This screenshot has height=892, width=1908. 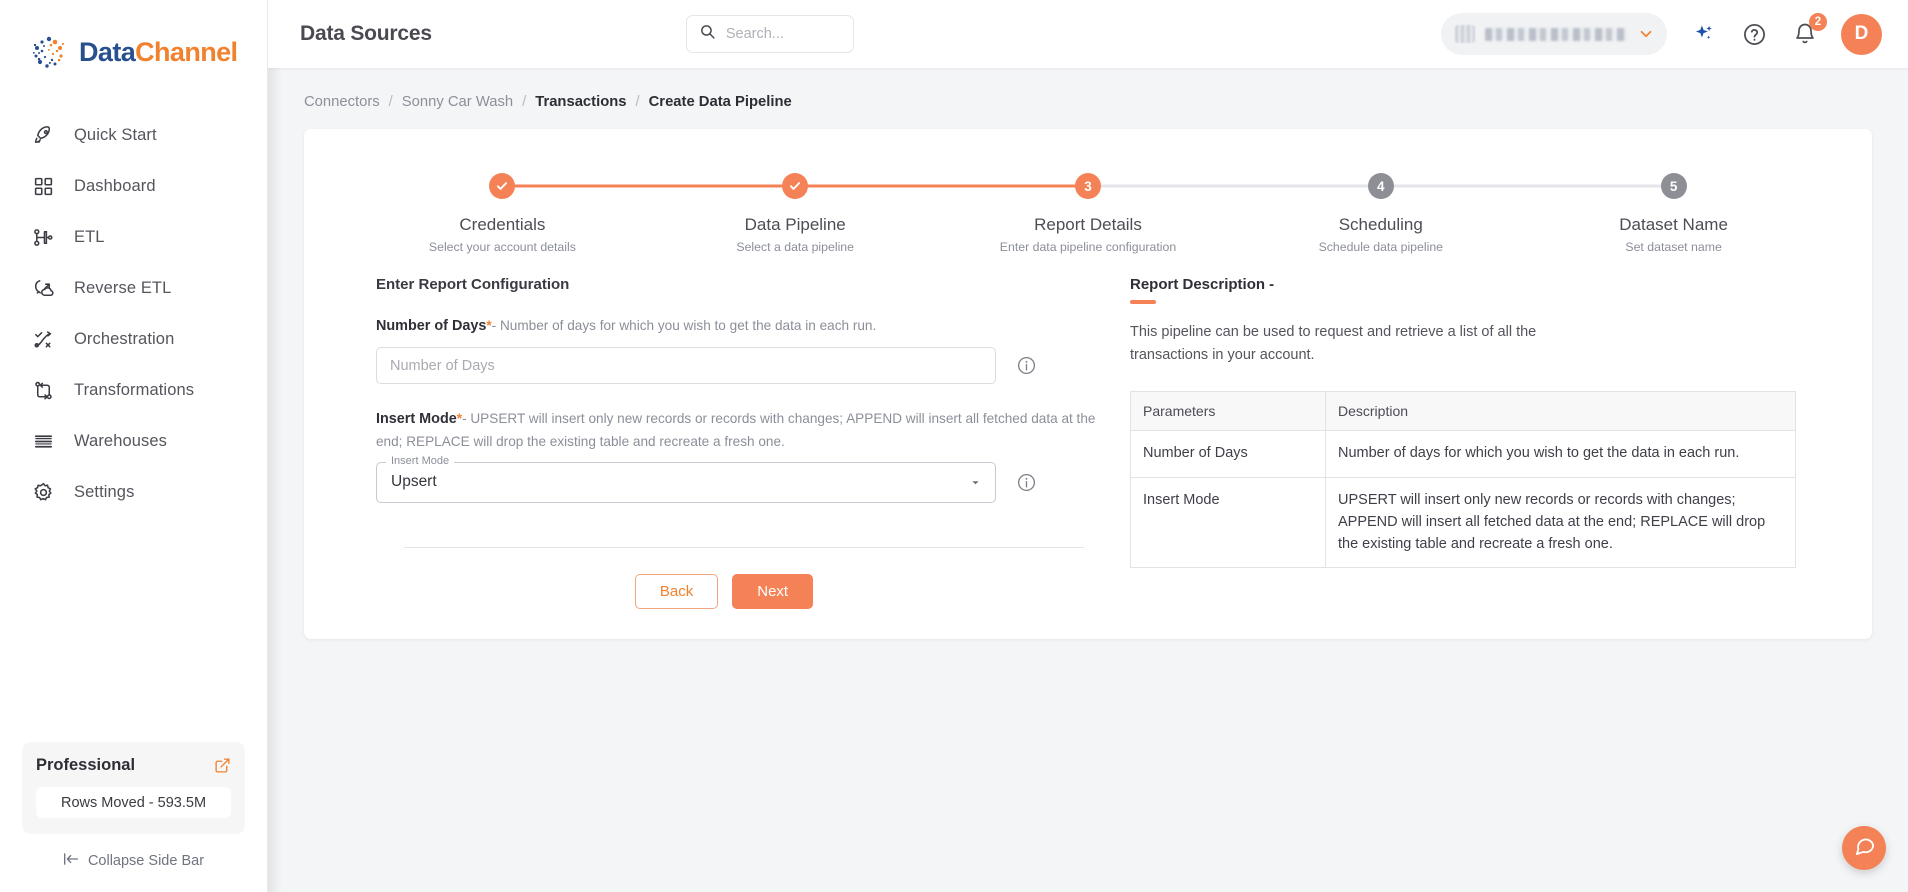 I want to click on step-scheduling: 4 Scheduling Schedule data pipeline, so click(x=1381, y=211).